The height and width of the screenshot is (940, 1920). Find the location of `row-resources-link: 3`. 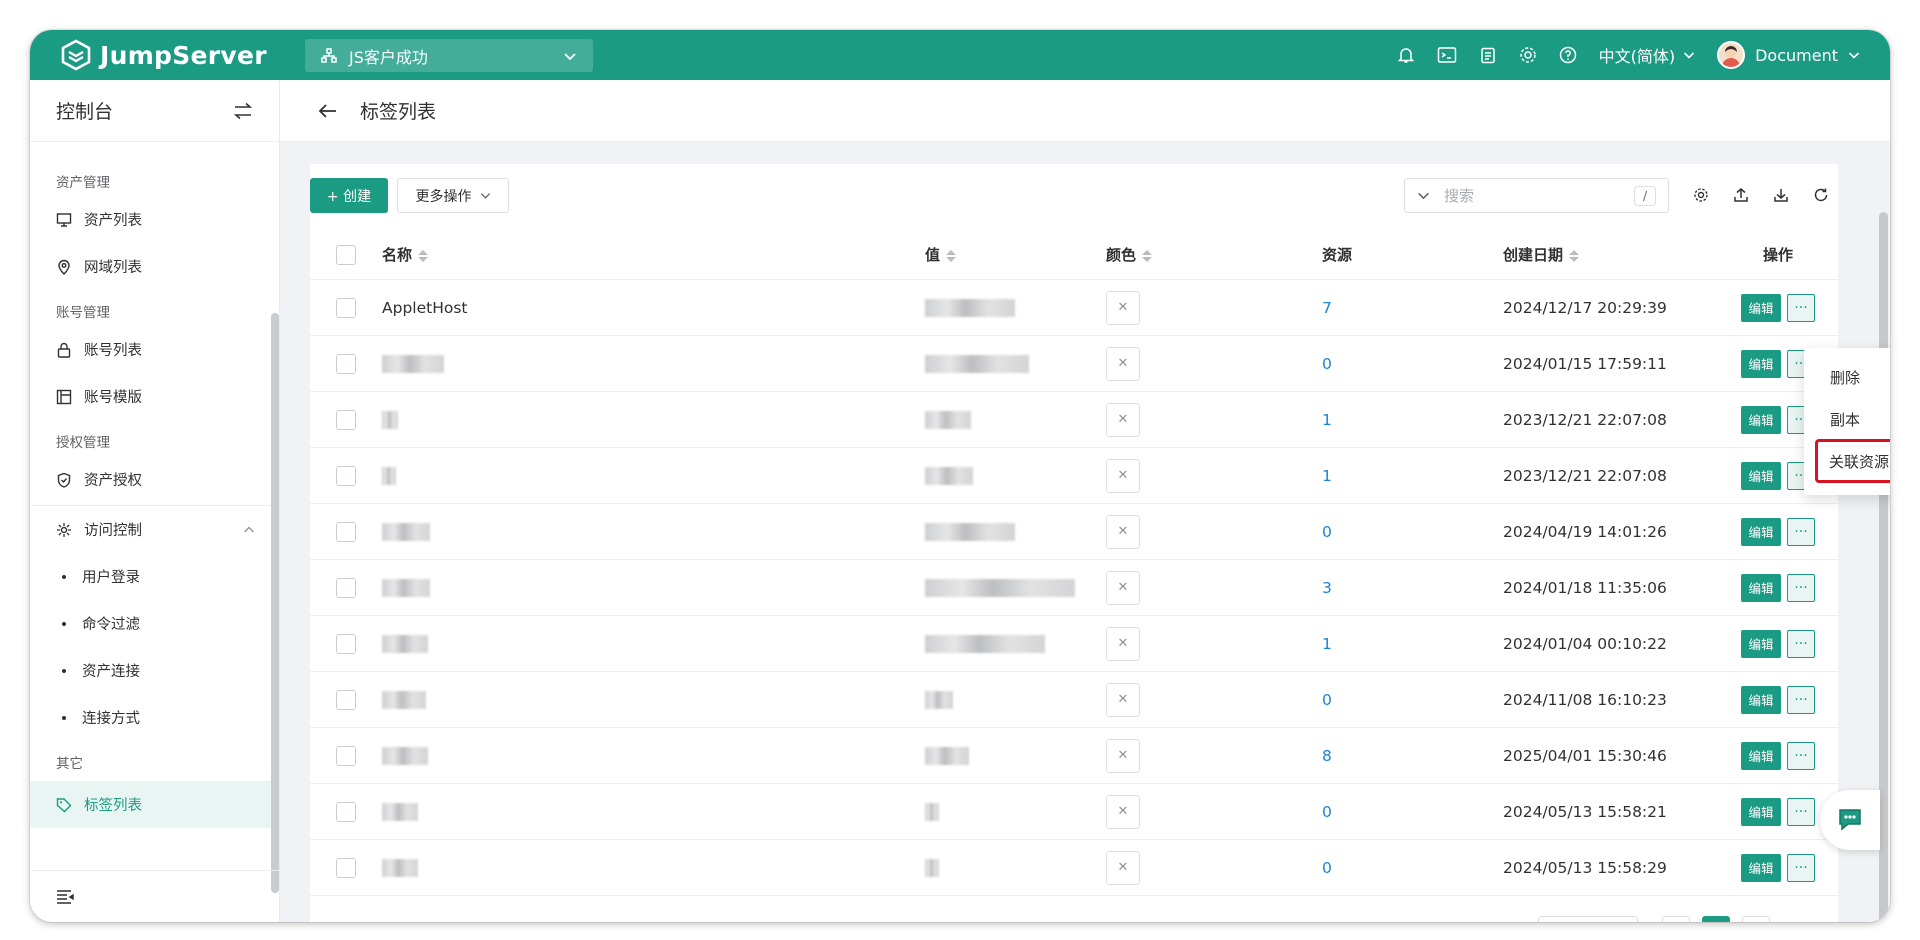

row-resources-link: 3 is located at coordinates (1412, 588).